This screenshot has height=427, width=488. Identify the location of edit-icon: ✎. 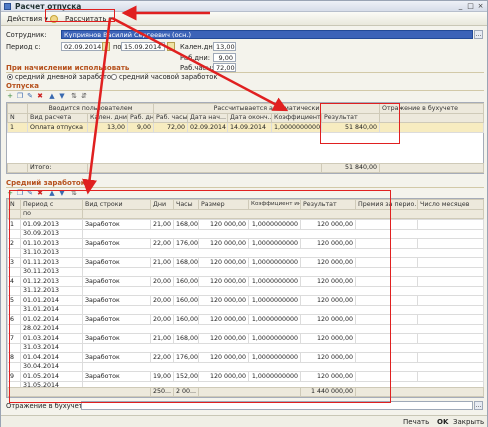
(30, 96).